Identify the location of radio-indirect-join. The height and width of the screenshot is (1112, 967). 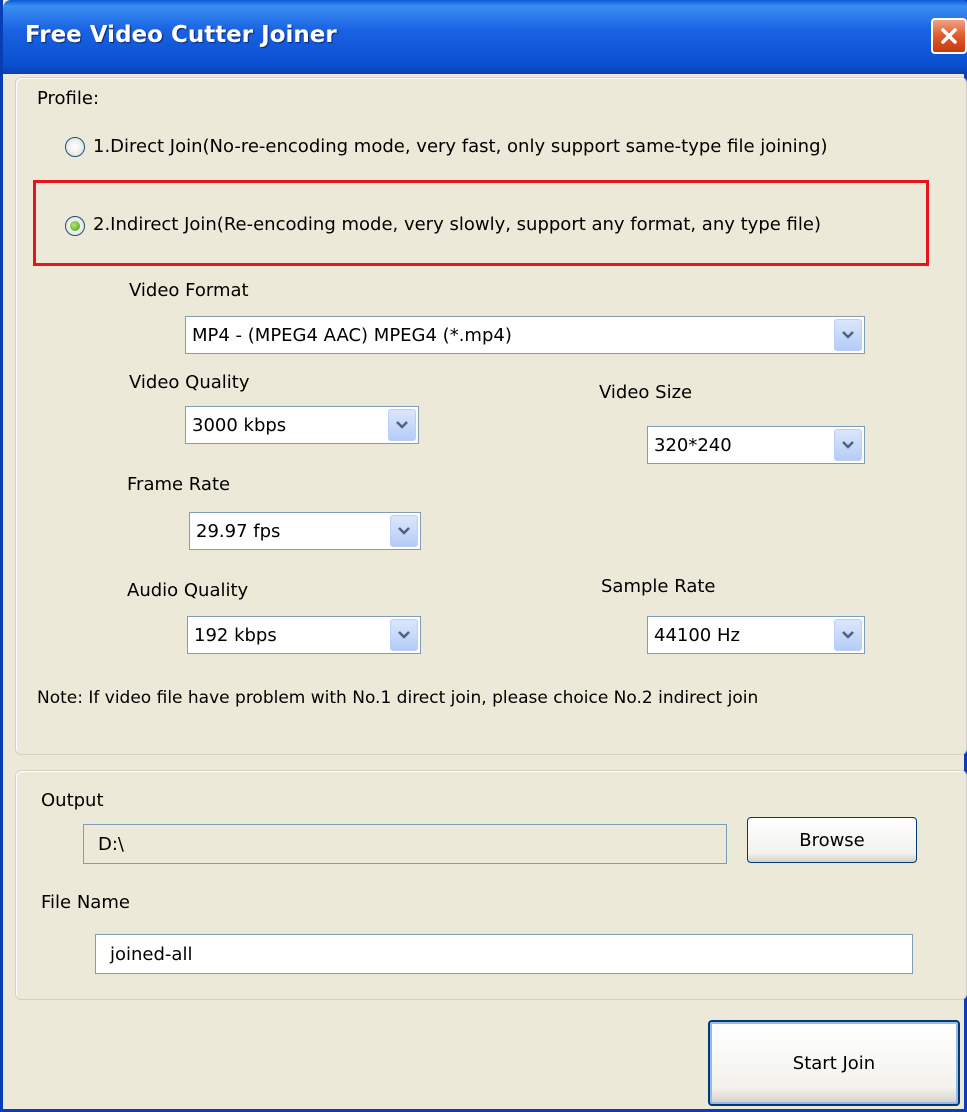
(75, 226).